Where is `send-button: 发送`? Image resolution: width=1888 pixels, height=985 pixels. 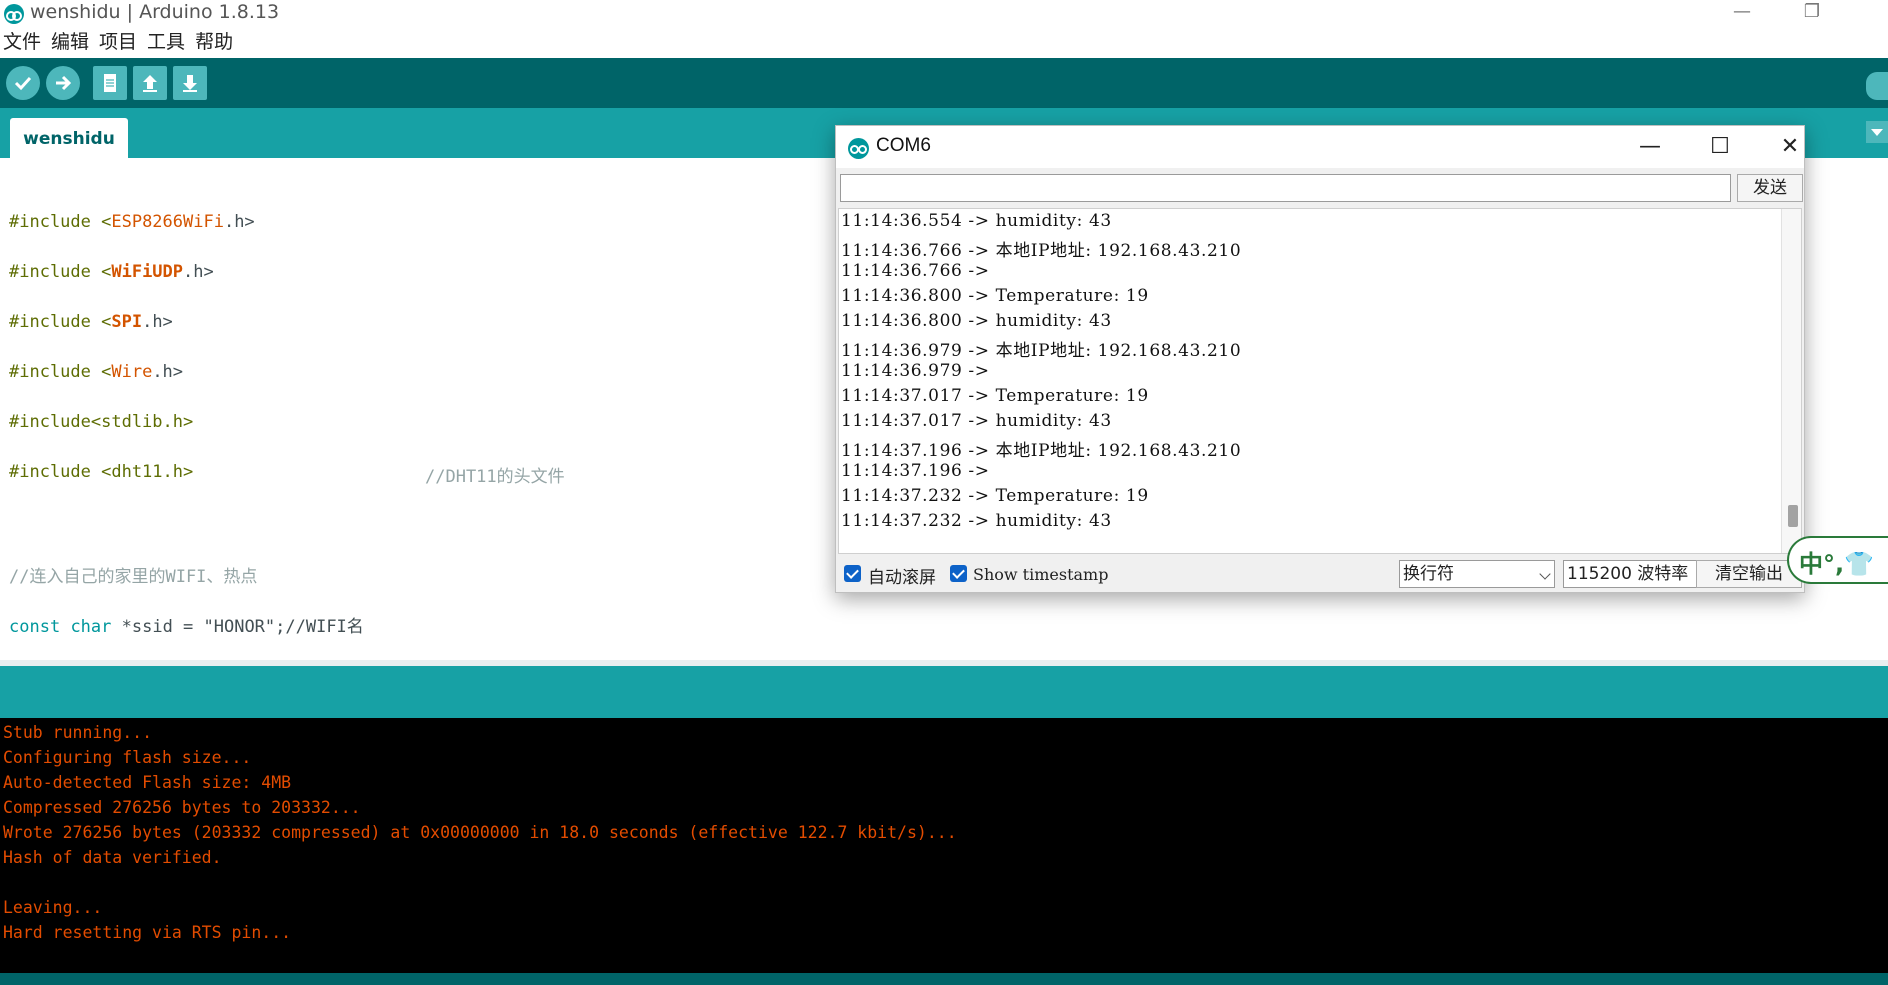 send-button: 发送 is located at coordinates (1770, 188).